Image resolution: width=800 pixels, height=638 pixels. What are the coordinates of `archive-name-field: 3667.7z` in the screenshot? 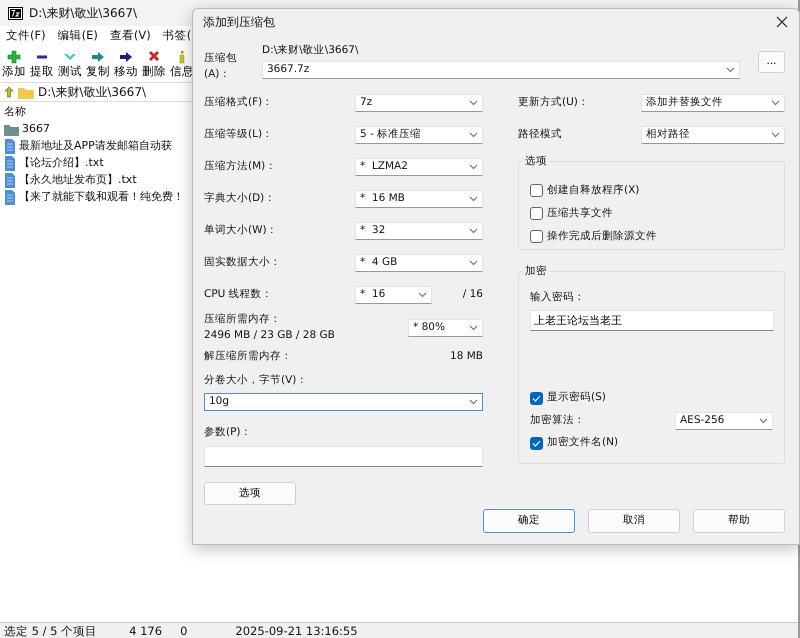 It's located at (501, 69).